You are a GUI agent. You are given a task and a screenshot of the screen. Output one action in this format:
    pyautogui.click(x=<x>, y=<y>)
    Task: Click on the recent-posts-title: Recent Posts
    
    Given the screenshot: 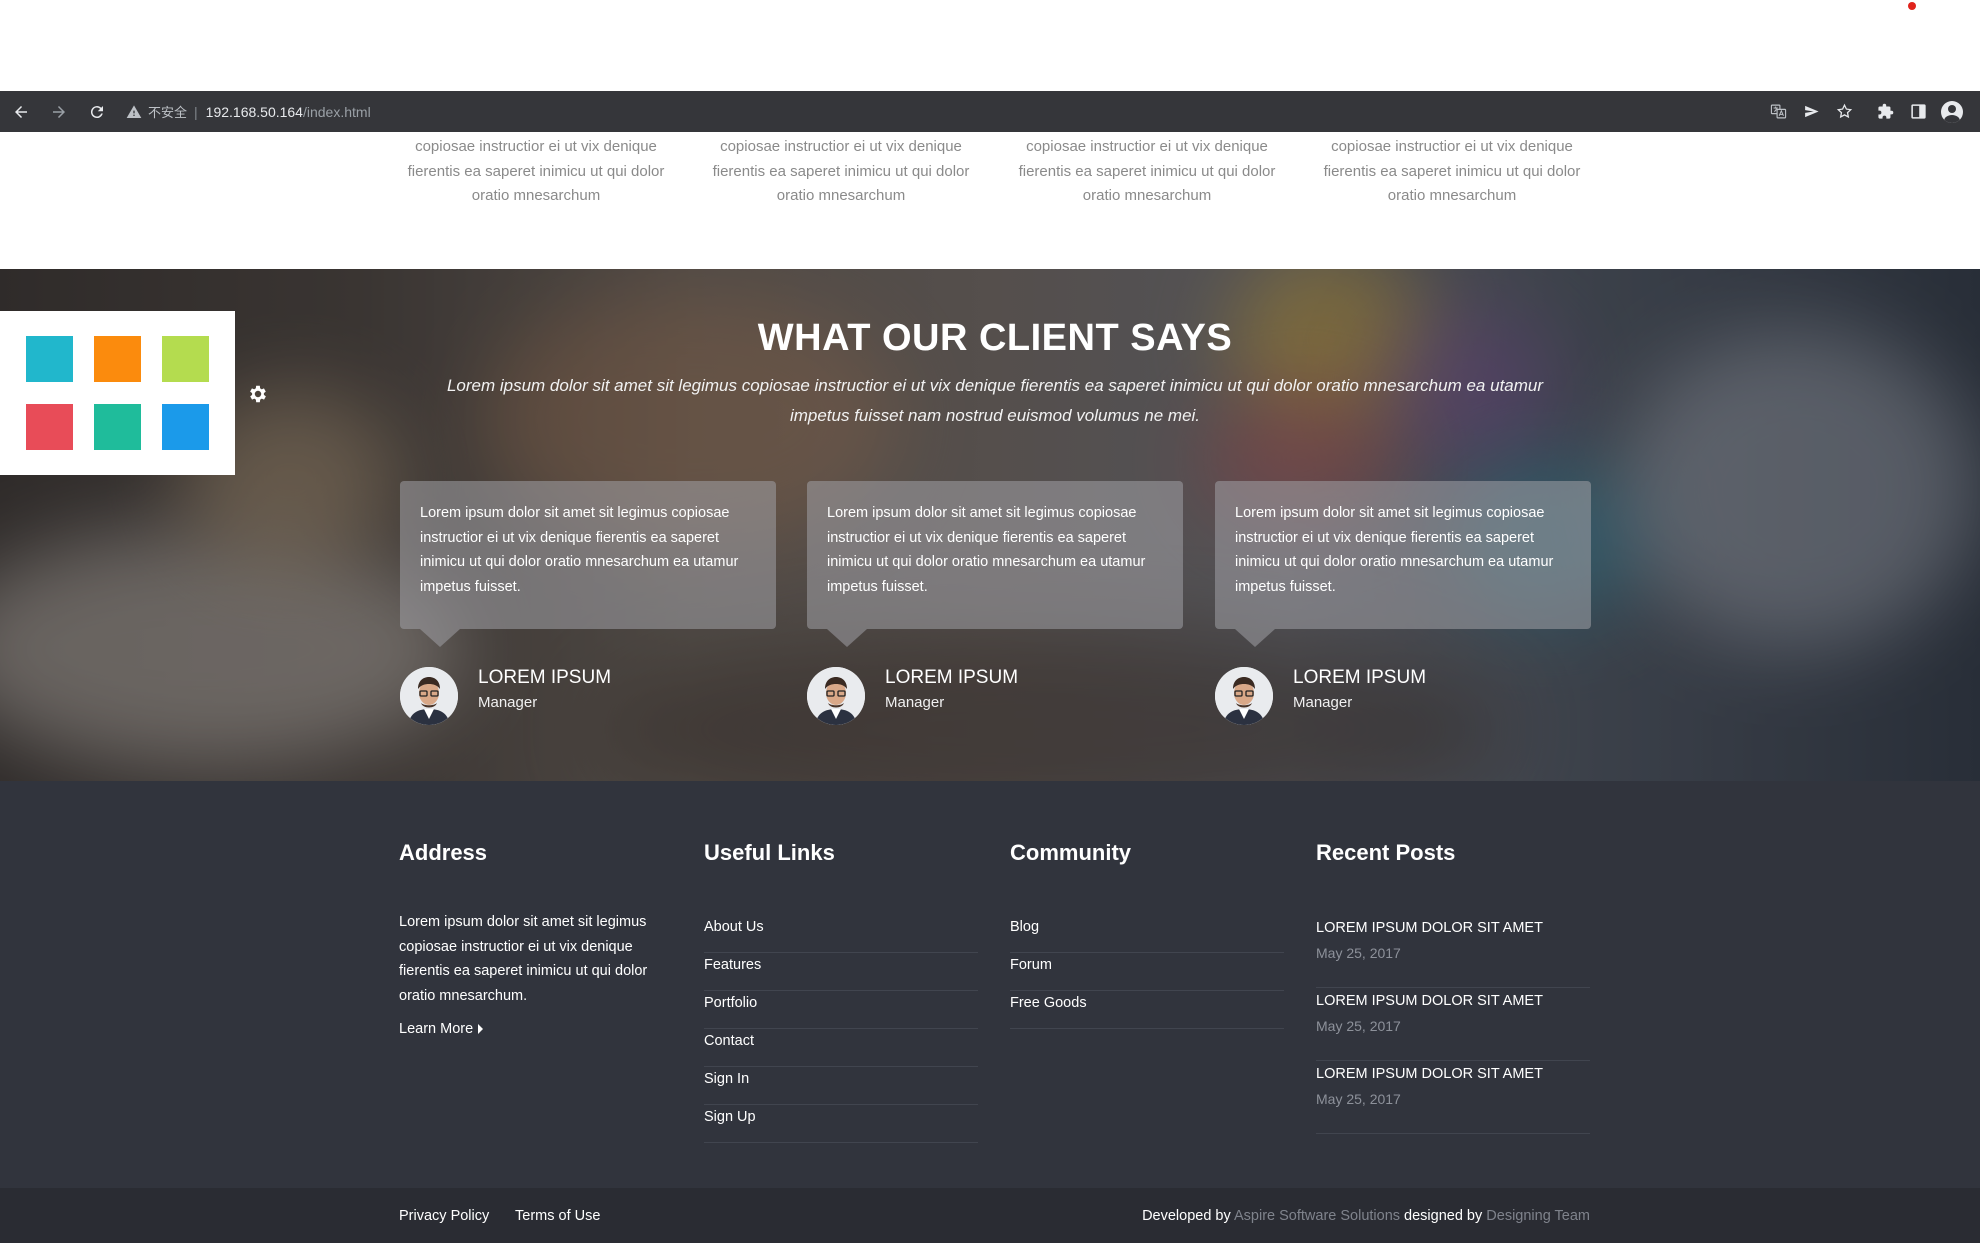 What is the action you would take?
    pyautogui.click(x=1386, y=852)
    